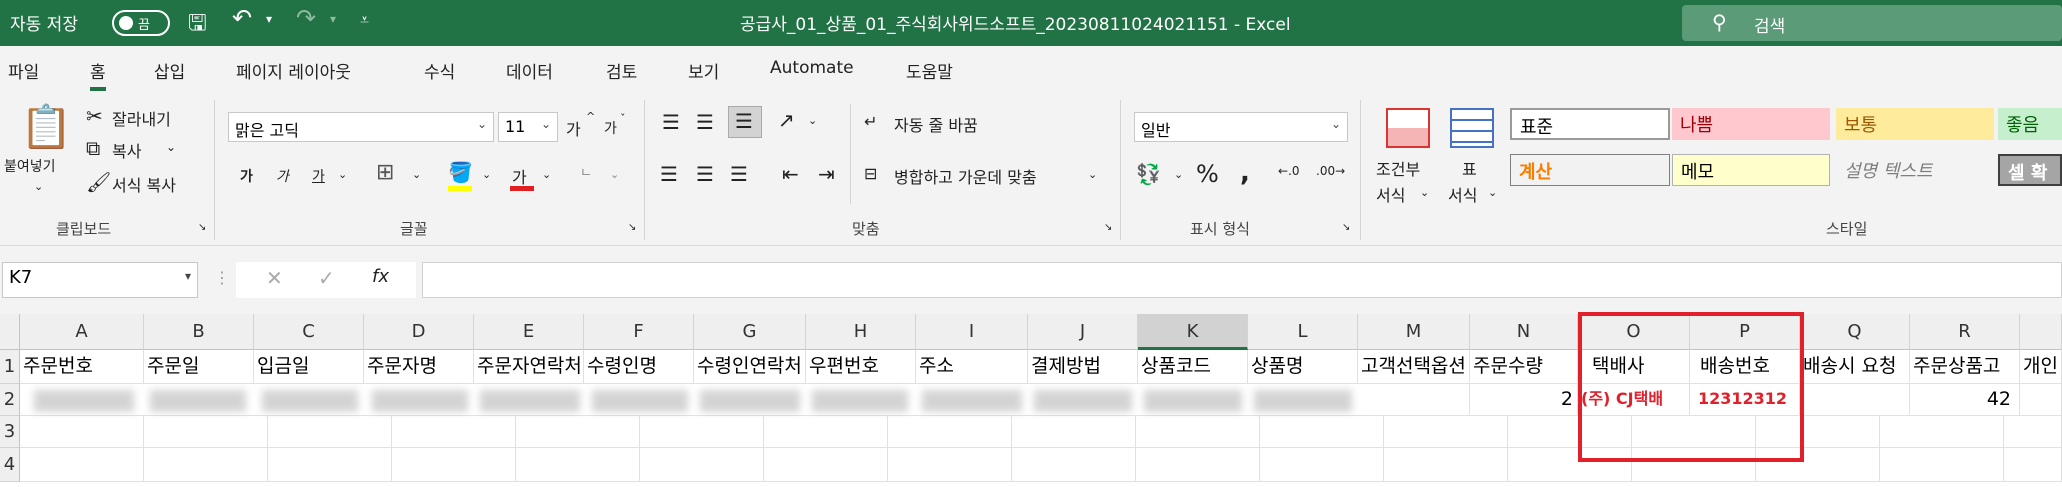 This screenshot has width=2062, height=487. What do you see at coordinates (1193, 332) in the screenshot?
I see `column-header-k: K` at bounding box center [1193, 332].